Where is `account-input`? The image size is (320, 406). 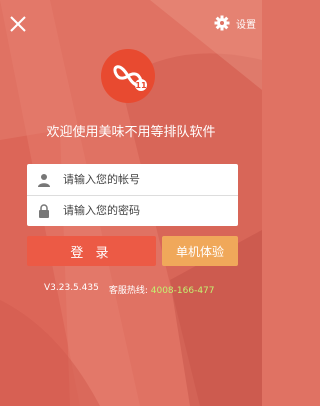
account-input is located at coordinates (138, 179).